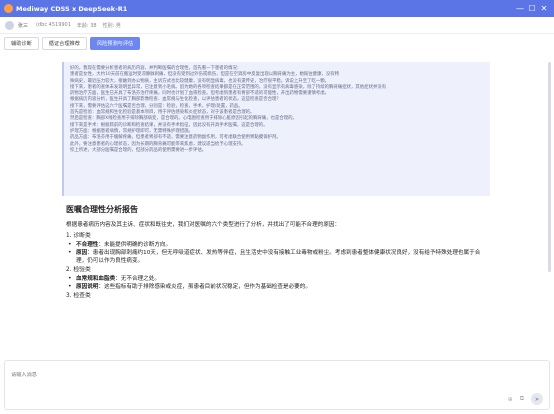 The height and width of the screenshot is (414, 554). Describe the element at coordinates (102, 209) in the screenshot. I see `report-title: 医嘱合理性分析报告` at that location.